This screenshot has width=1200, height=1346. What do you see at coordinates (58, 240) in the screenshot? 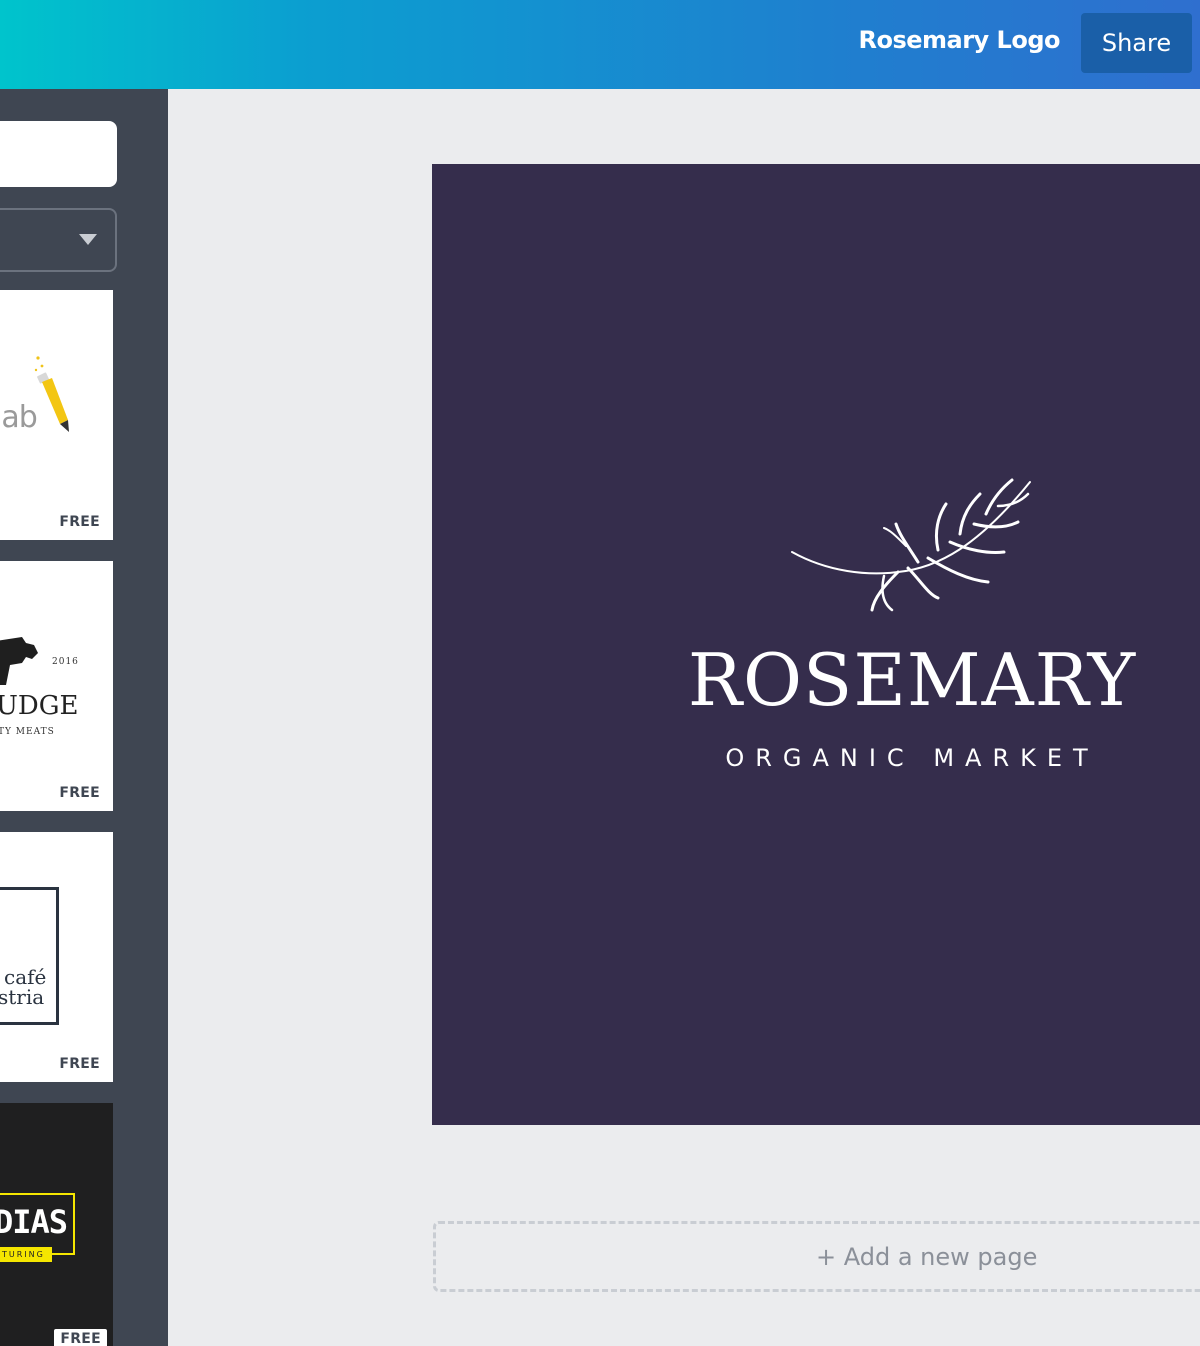
I see `template-category-dropdown` at bounding box center [58, 240].